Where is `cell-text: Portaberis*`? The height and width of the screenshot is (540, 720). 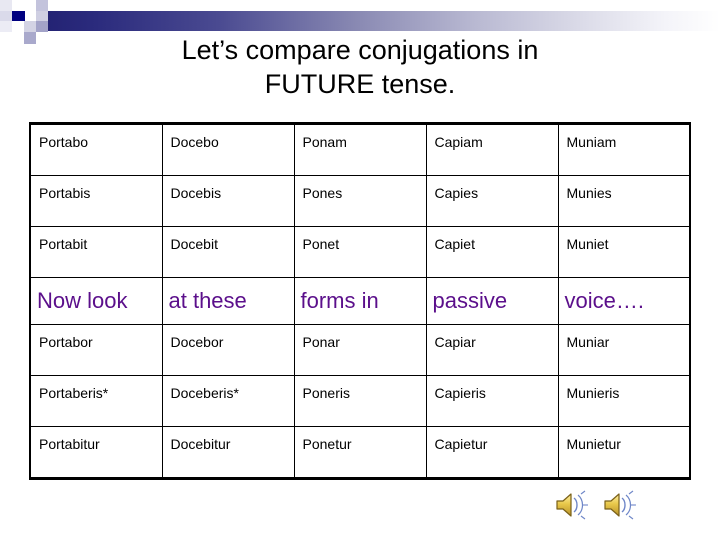 cell-text: Portaberis* is located at coordinates (74, 393).